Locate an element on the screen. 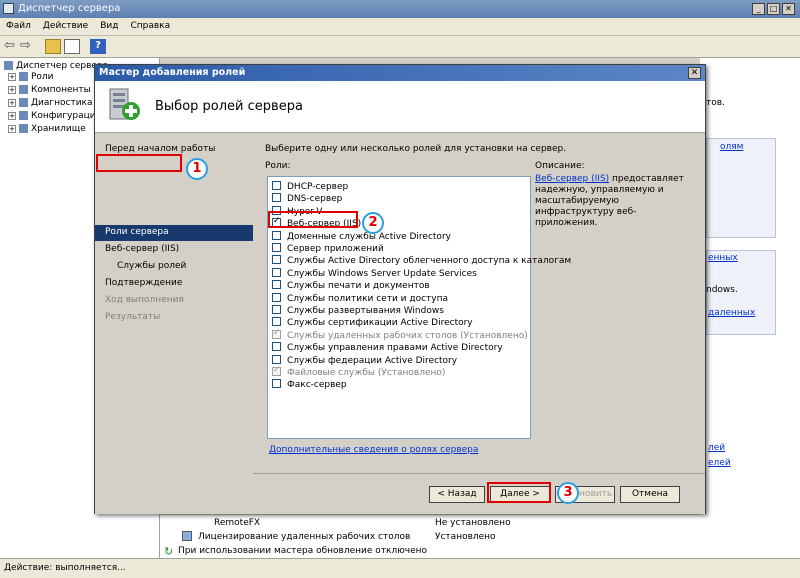  role-item: Службы печати и документов is located at coordinates (351, 286).